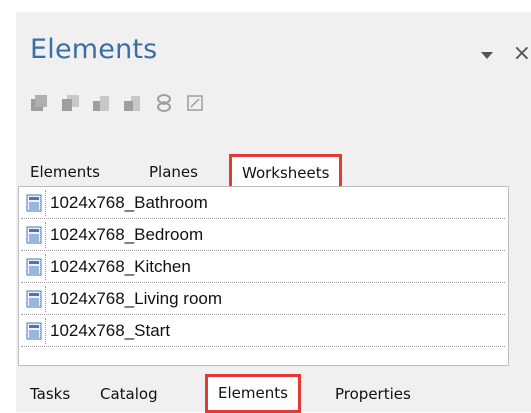  What do you see at coordinates (173, 172) in the screenshot?
I see `tab-planes: Planes` at bounding box center [173, 172].